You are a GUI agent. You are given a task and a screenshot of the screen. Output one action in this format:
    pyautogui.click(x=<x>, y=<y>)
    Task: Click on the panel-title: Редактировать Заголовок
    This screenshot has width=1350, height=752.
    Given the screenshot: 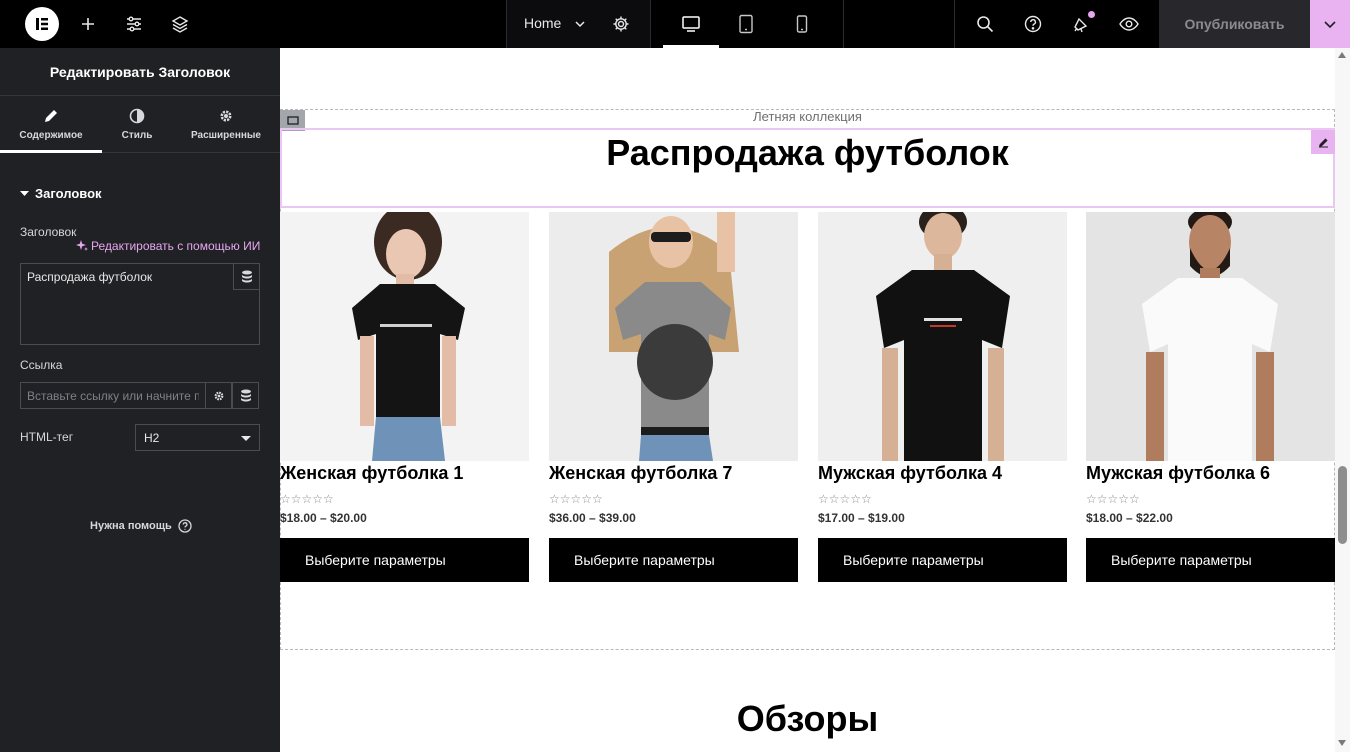 What is the action you would take?
    pyautogui.click(x=140, y=72)
    